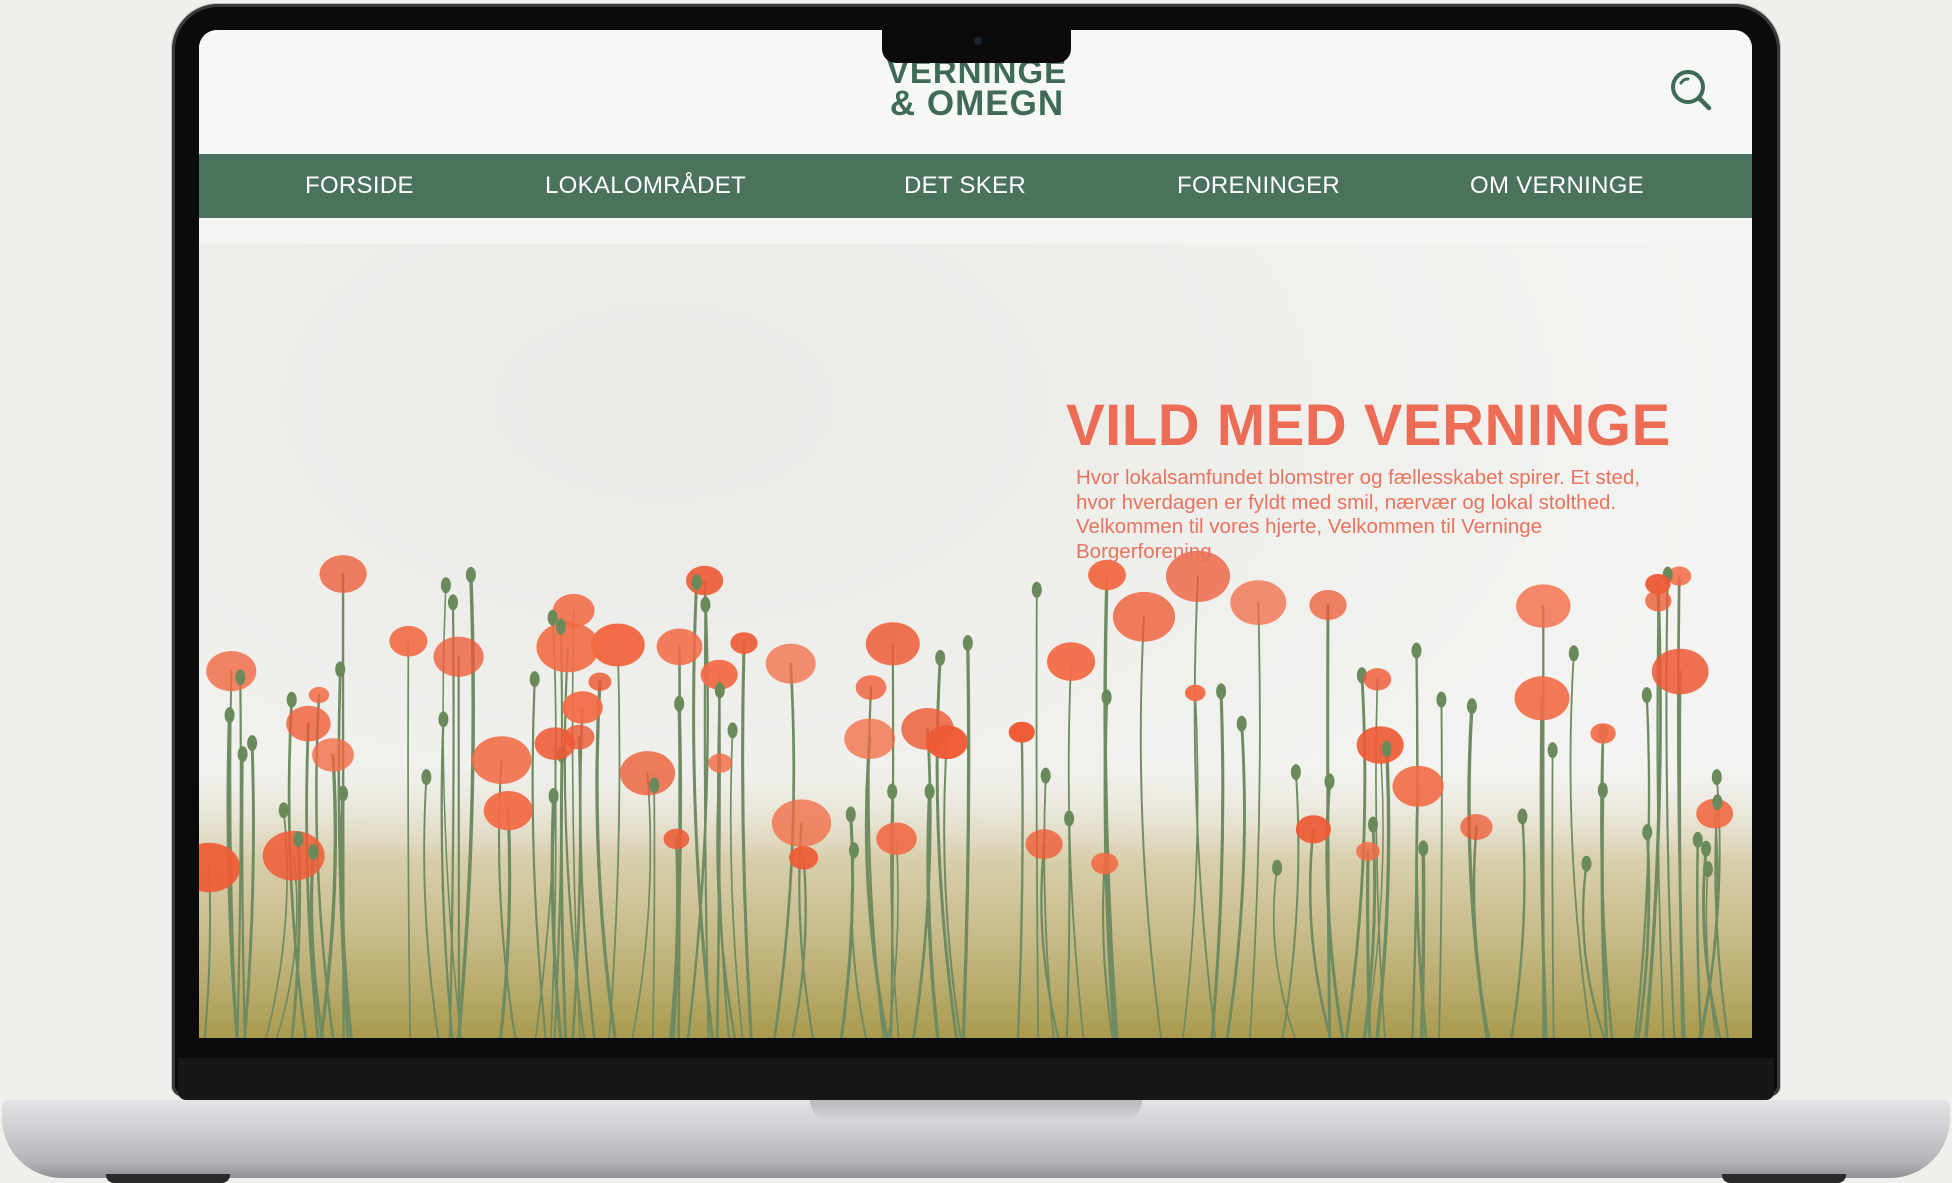 This screenshot has width=1952, height=1183. What do you see at coordinates (976, 1111) in the screenshot?
I see `trackpad-notch` at bounding box center [976, 1111].